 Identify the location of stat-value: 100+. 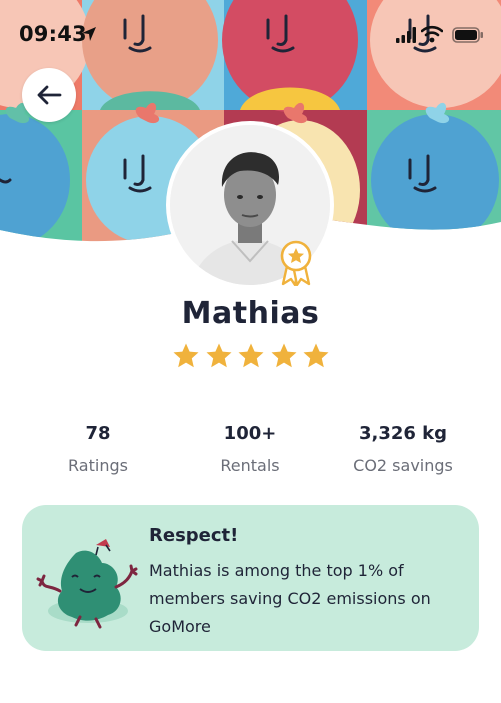
(250, 433).